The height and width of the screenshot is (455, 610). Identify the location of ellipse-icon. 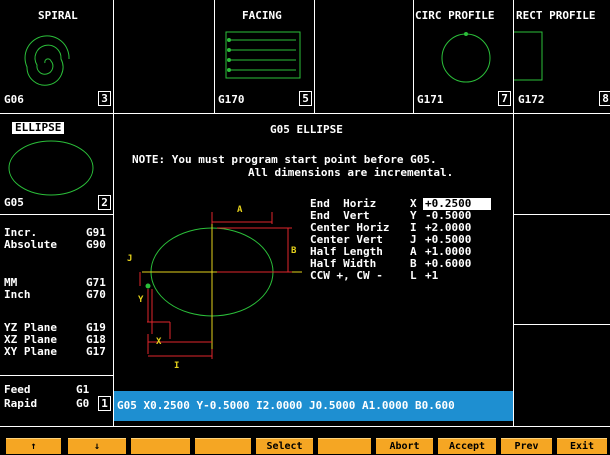
(51, 168).